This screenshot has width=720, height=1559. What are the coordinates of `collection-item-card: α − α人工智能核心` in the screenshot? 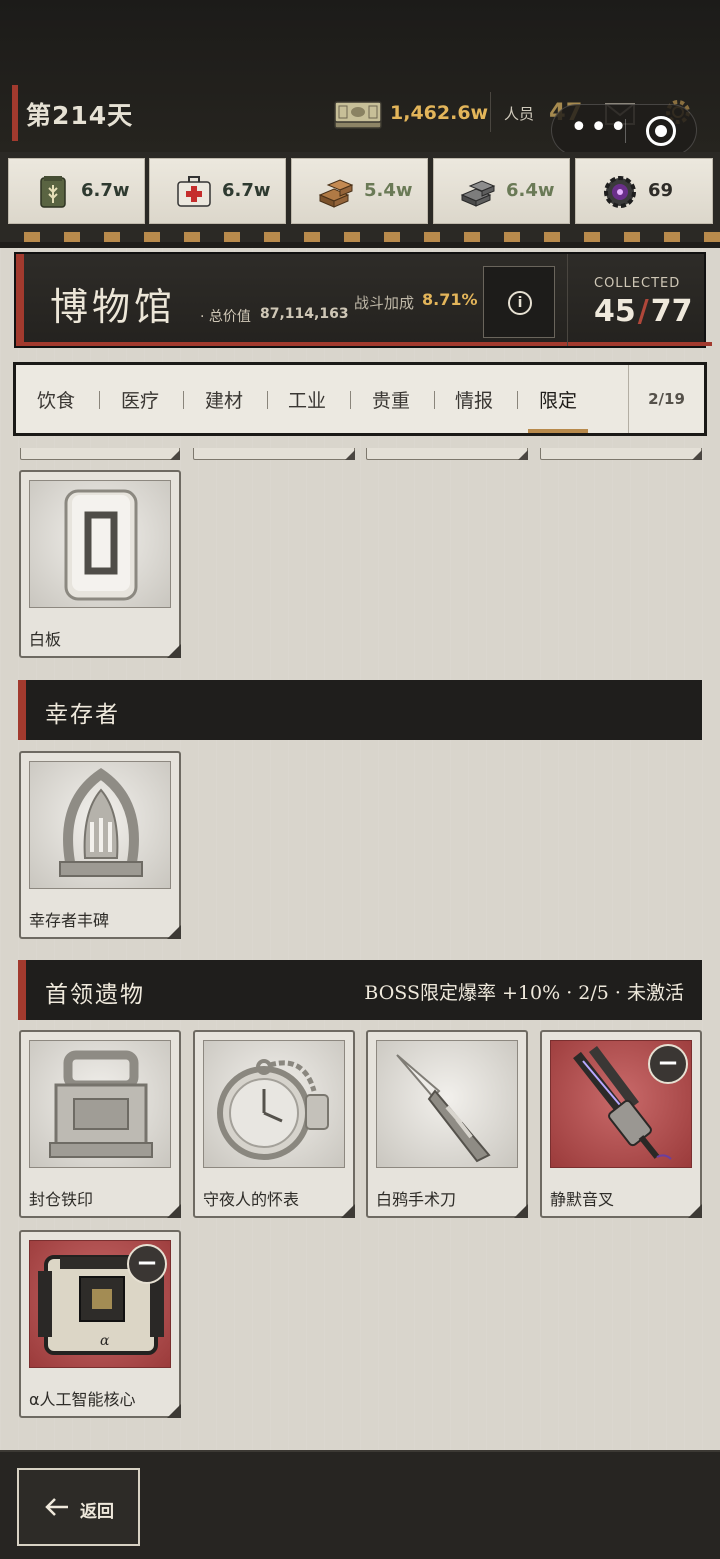 It's located at (100, 1324).